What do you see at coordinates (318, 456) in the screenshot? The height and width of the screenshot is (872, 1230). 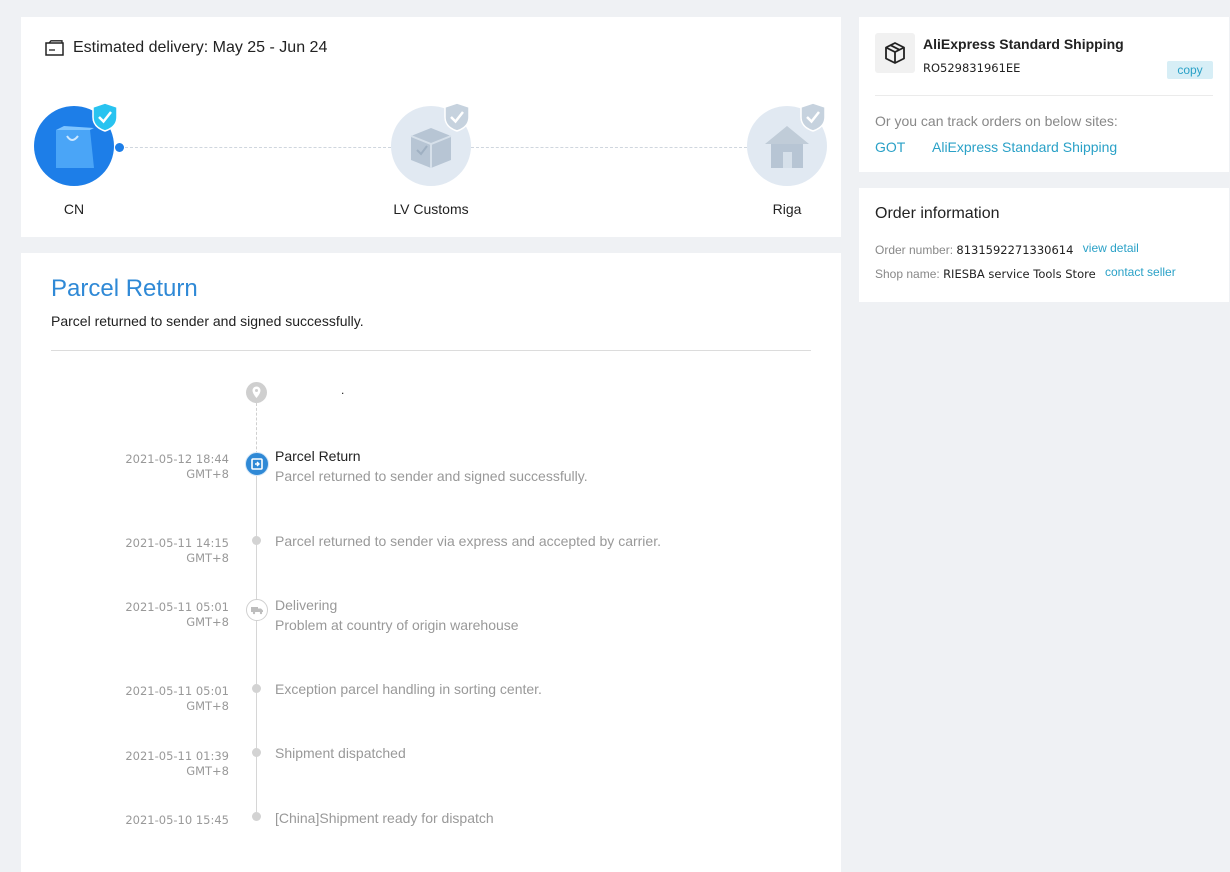 I see `event-title: Parcel Return` at bounding box center [318, 456].